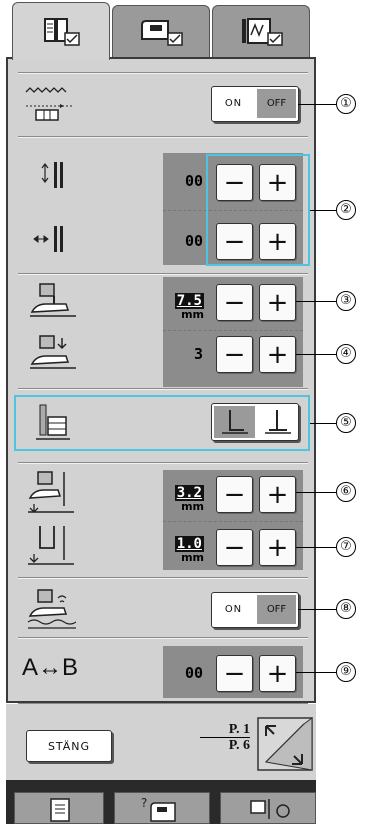 The height and width of the screenshot is (827, 369). I want to click on free-motion-off-option: OFF, so click(276, 103).